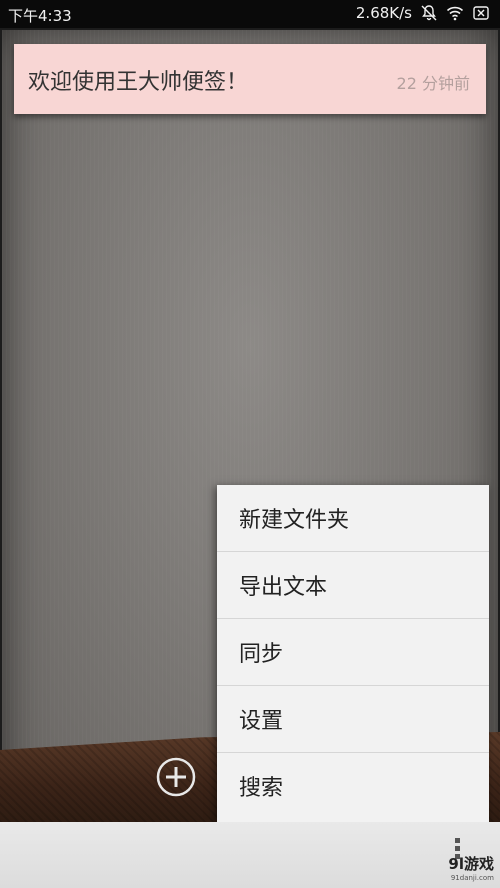 Image resolution: width=500 pixels, height=888 pixels. I want to click on watermark: 9l游戏 91danji.com, so click(471, 867).